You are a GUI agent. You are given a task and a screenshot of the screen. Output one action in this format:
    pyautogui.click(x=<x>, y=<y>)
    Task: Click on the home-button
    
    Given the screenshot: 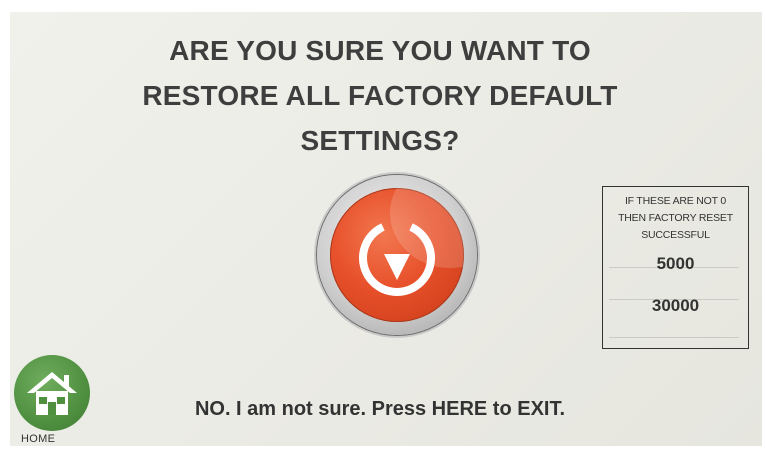 What is the action you would take?
    pyautogui.click(x=52, y=393)
    